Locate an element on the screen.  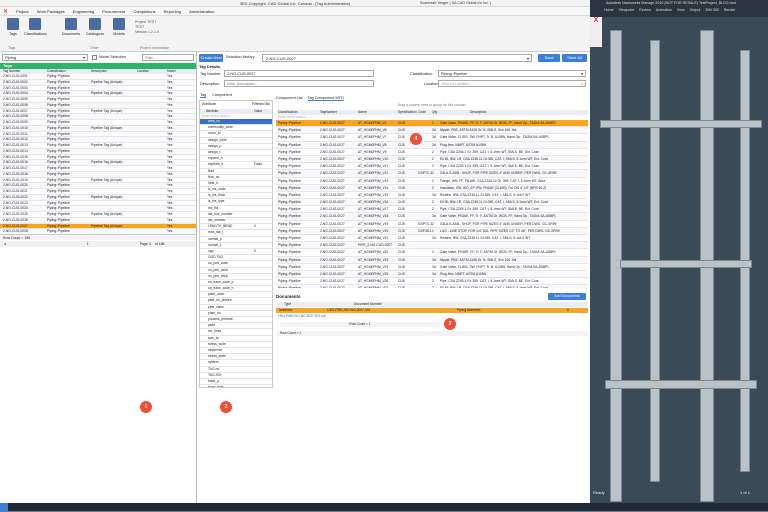
menu-reporting: Reporting is located at coordinates (172, 11).